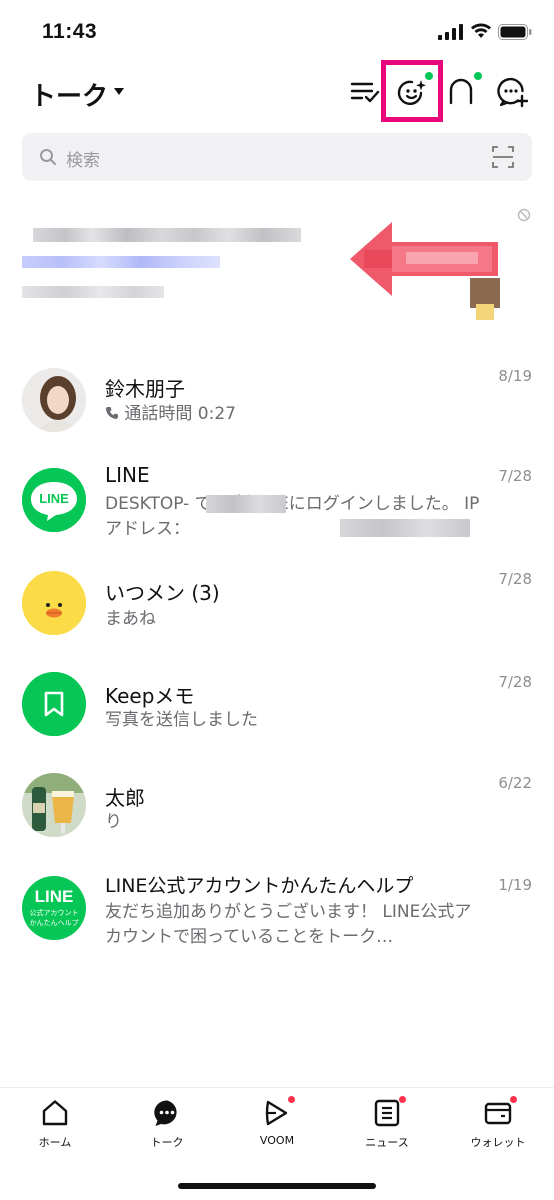  What do you see at coordinates (277, 1186) in the screenshot?
I see `home-indicator` at bounding box center [277, 1186].